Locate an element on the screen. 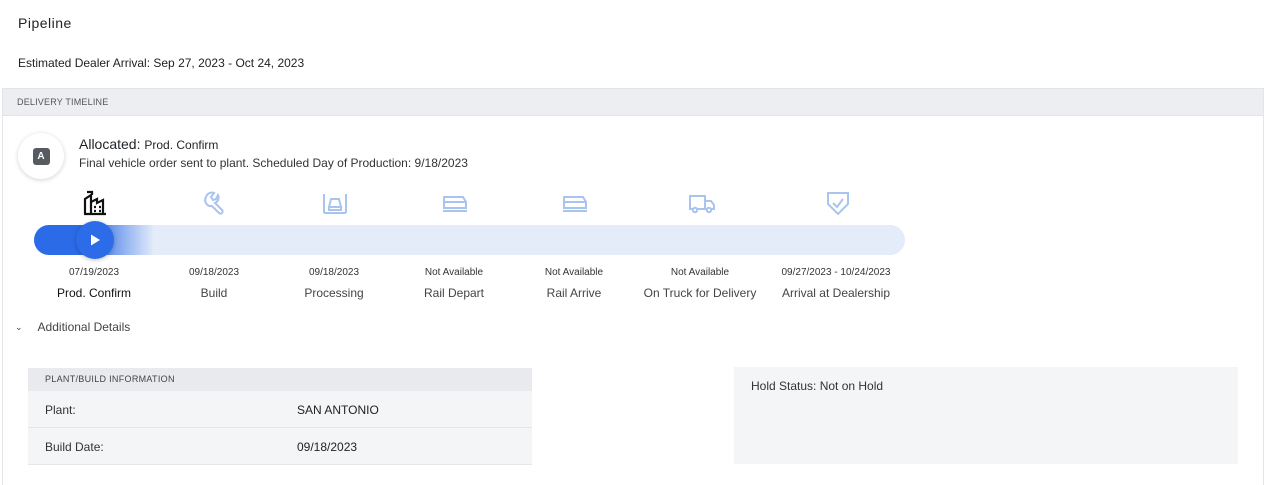  play-icon is located at coordinates (95, 240).